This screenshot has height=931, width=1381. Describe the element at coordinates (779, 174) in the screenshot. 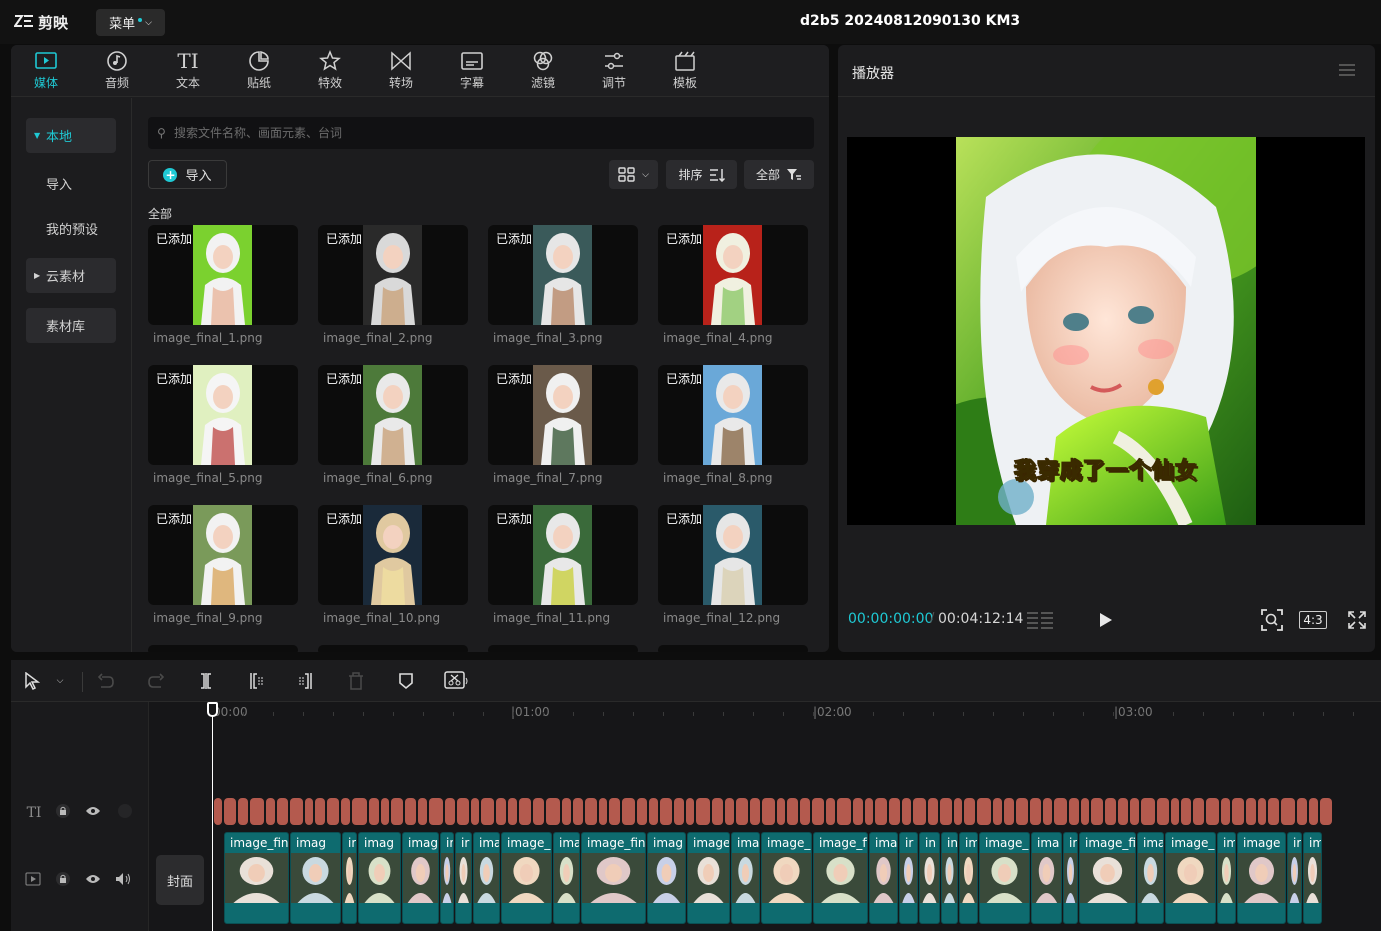

I see `filter-button: 全部` at that location.